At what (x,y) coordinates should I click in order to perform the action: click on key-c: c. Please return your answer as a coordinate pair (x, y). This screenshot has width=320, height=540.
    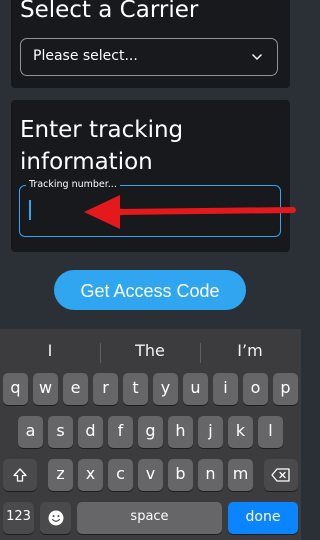
    Looking at the image, I should click on (120, 475).